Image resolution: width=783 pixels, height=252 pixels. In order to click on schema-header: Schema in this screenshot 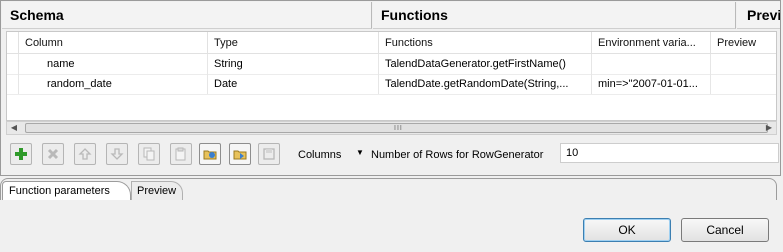, I will do `click(187, 15)`.